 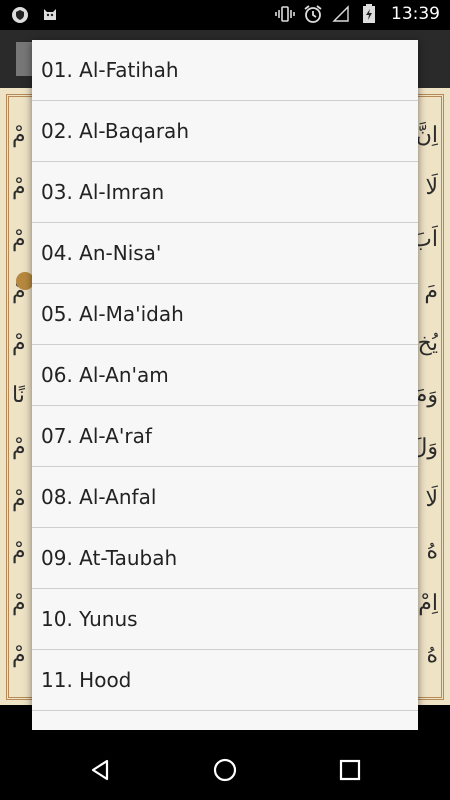 What do you see at coordinates (20, 15) in the screenshot?
I see `shield-icon` at bounding box center [20, 15].